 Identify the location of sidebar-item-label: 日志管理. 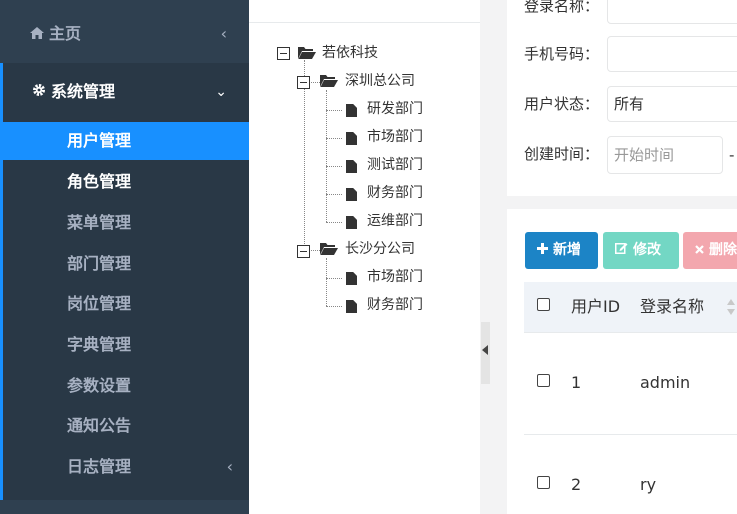
(99, 466).